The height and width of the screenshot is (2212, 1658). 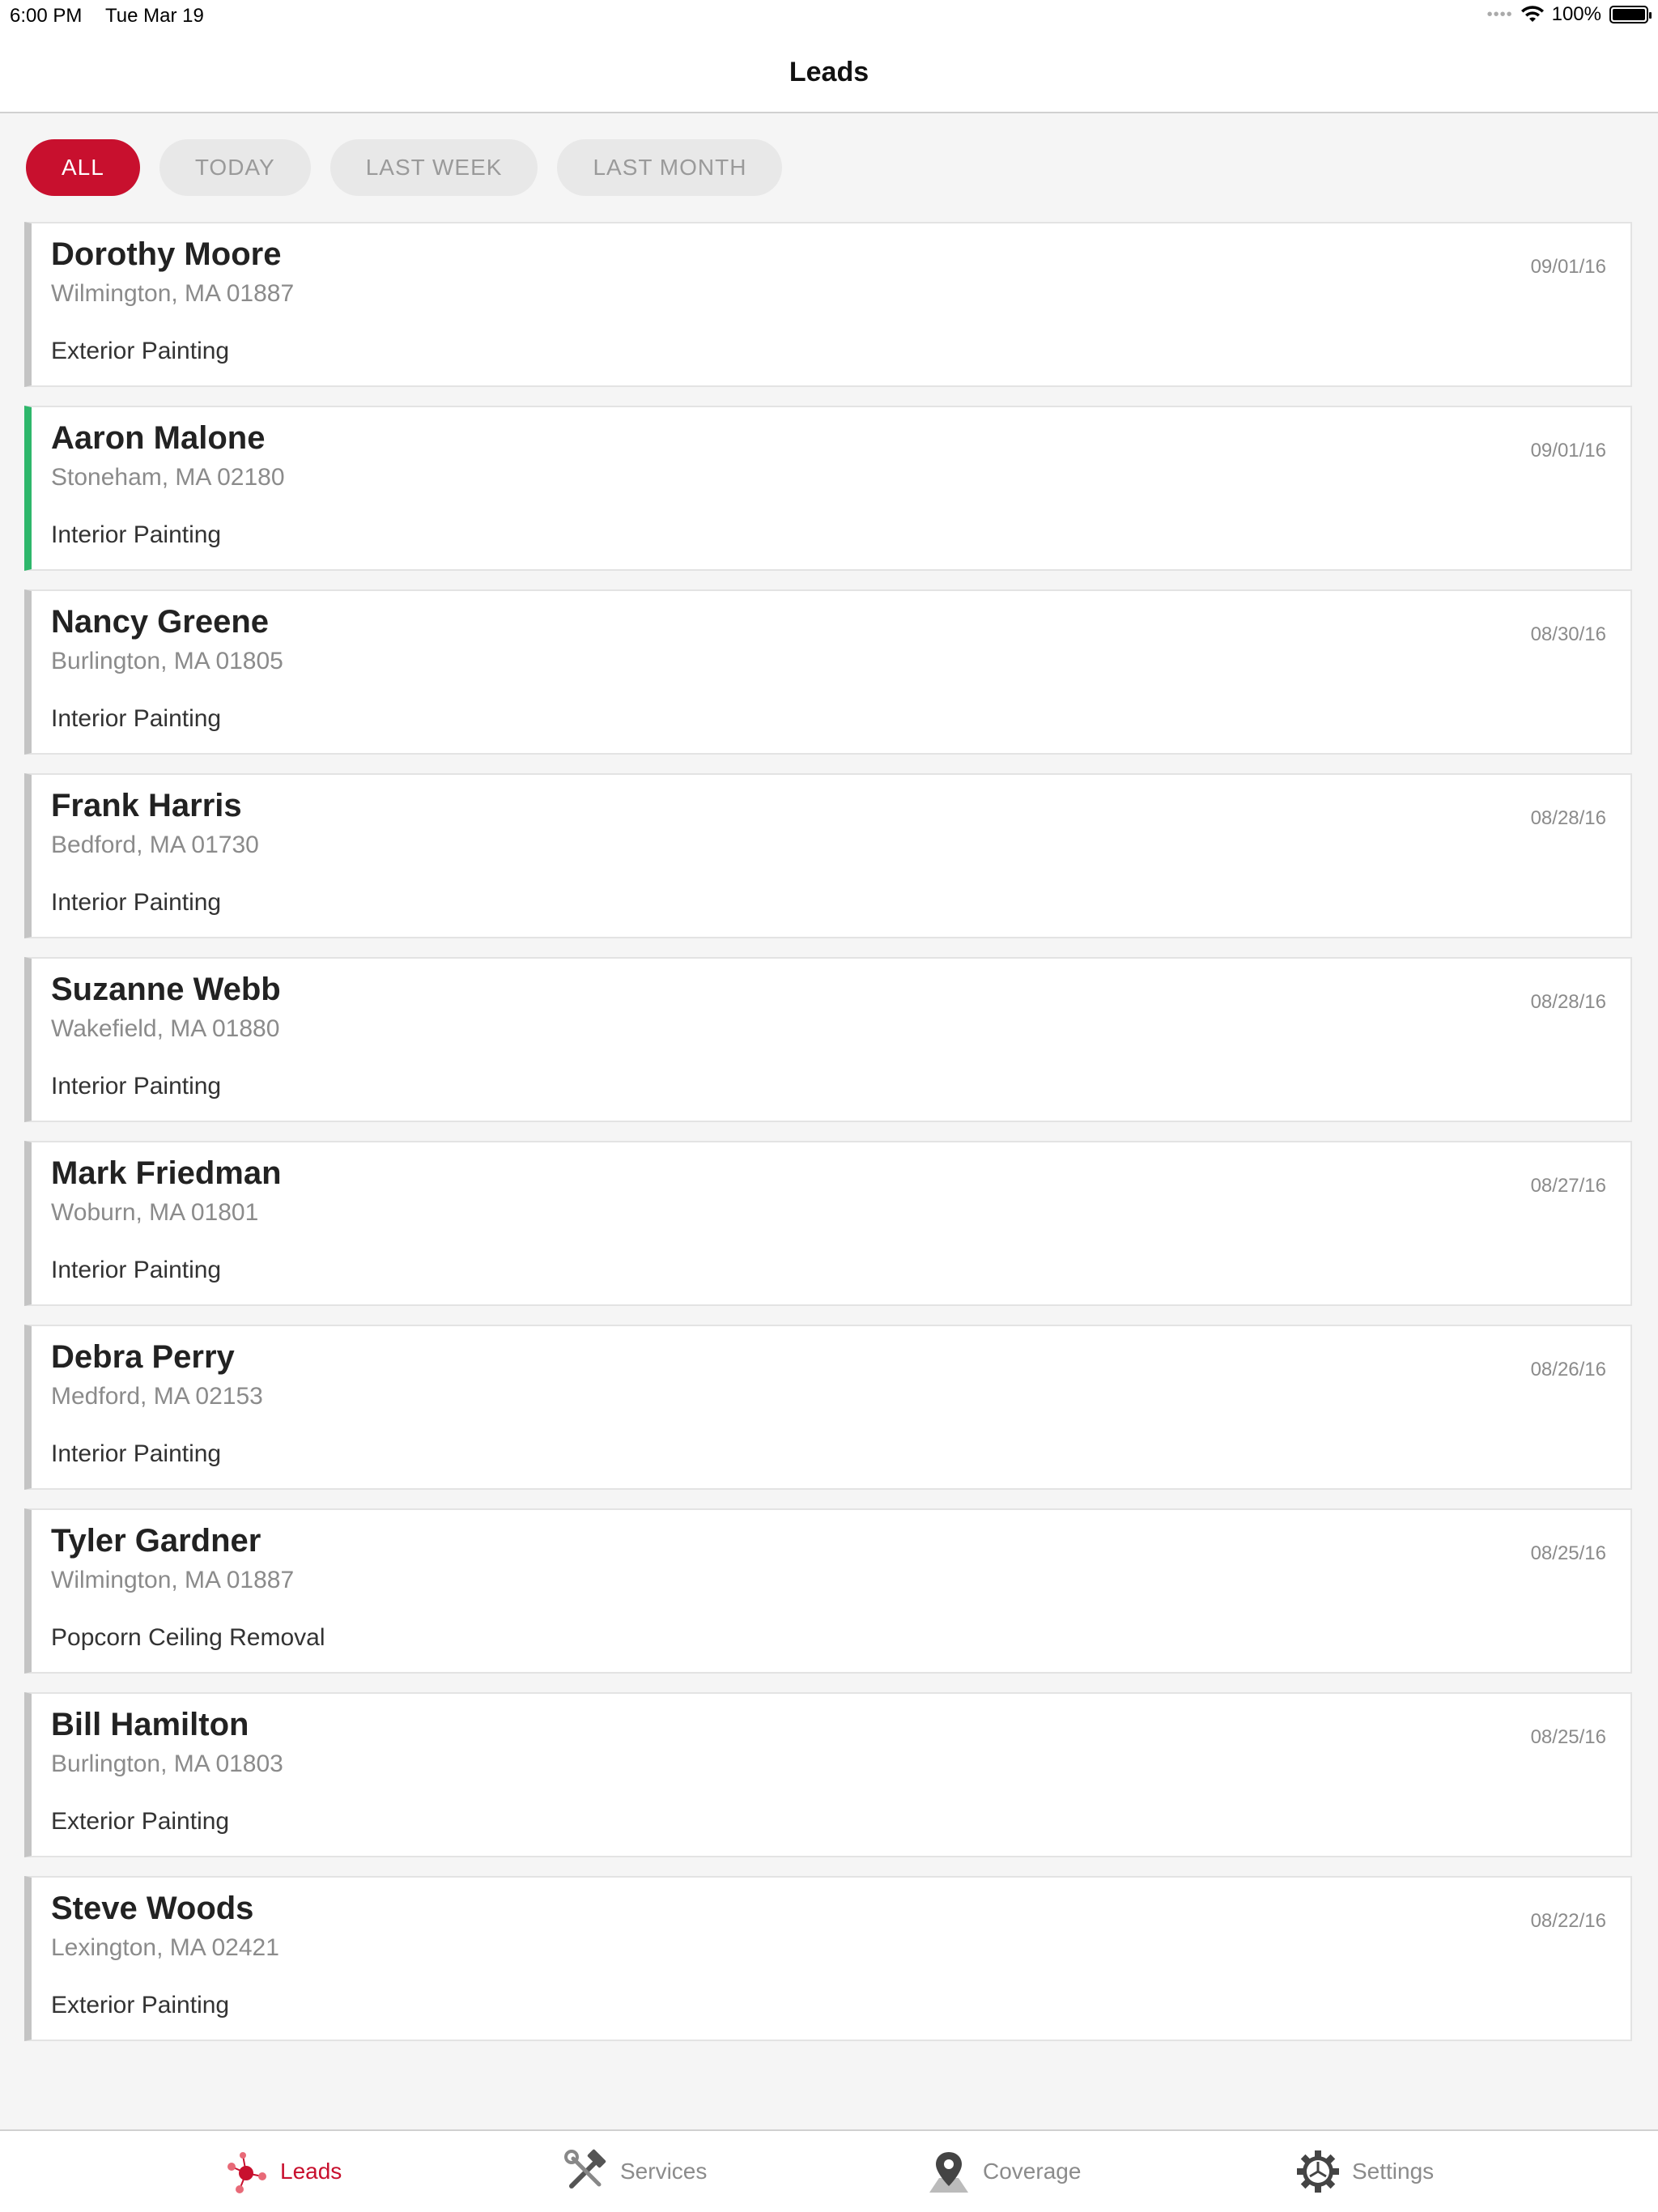 I want to click on lead-name: Debra Perry, so click(x=143, y=1357).